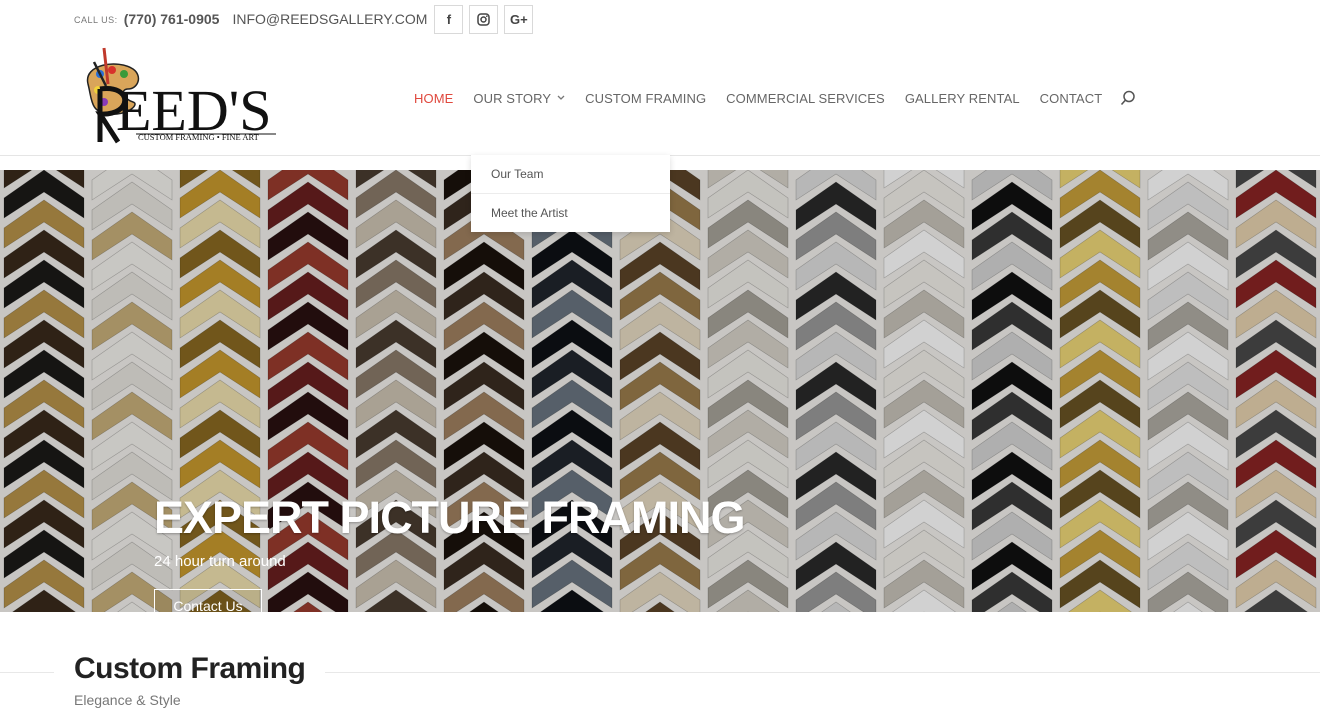  What do you see at coordinates (172, 19) in the screenshot?
I see `phone-number: (770) 761-0905` at bounding box center [172, 19].